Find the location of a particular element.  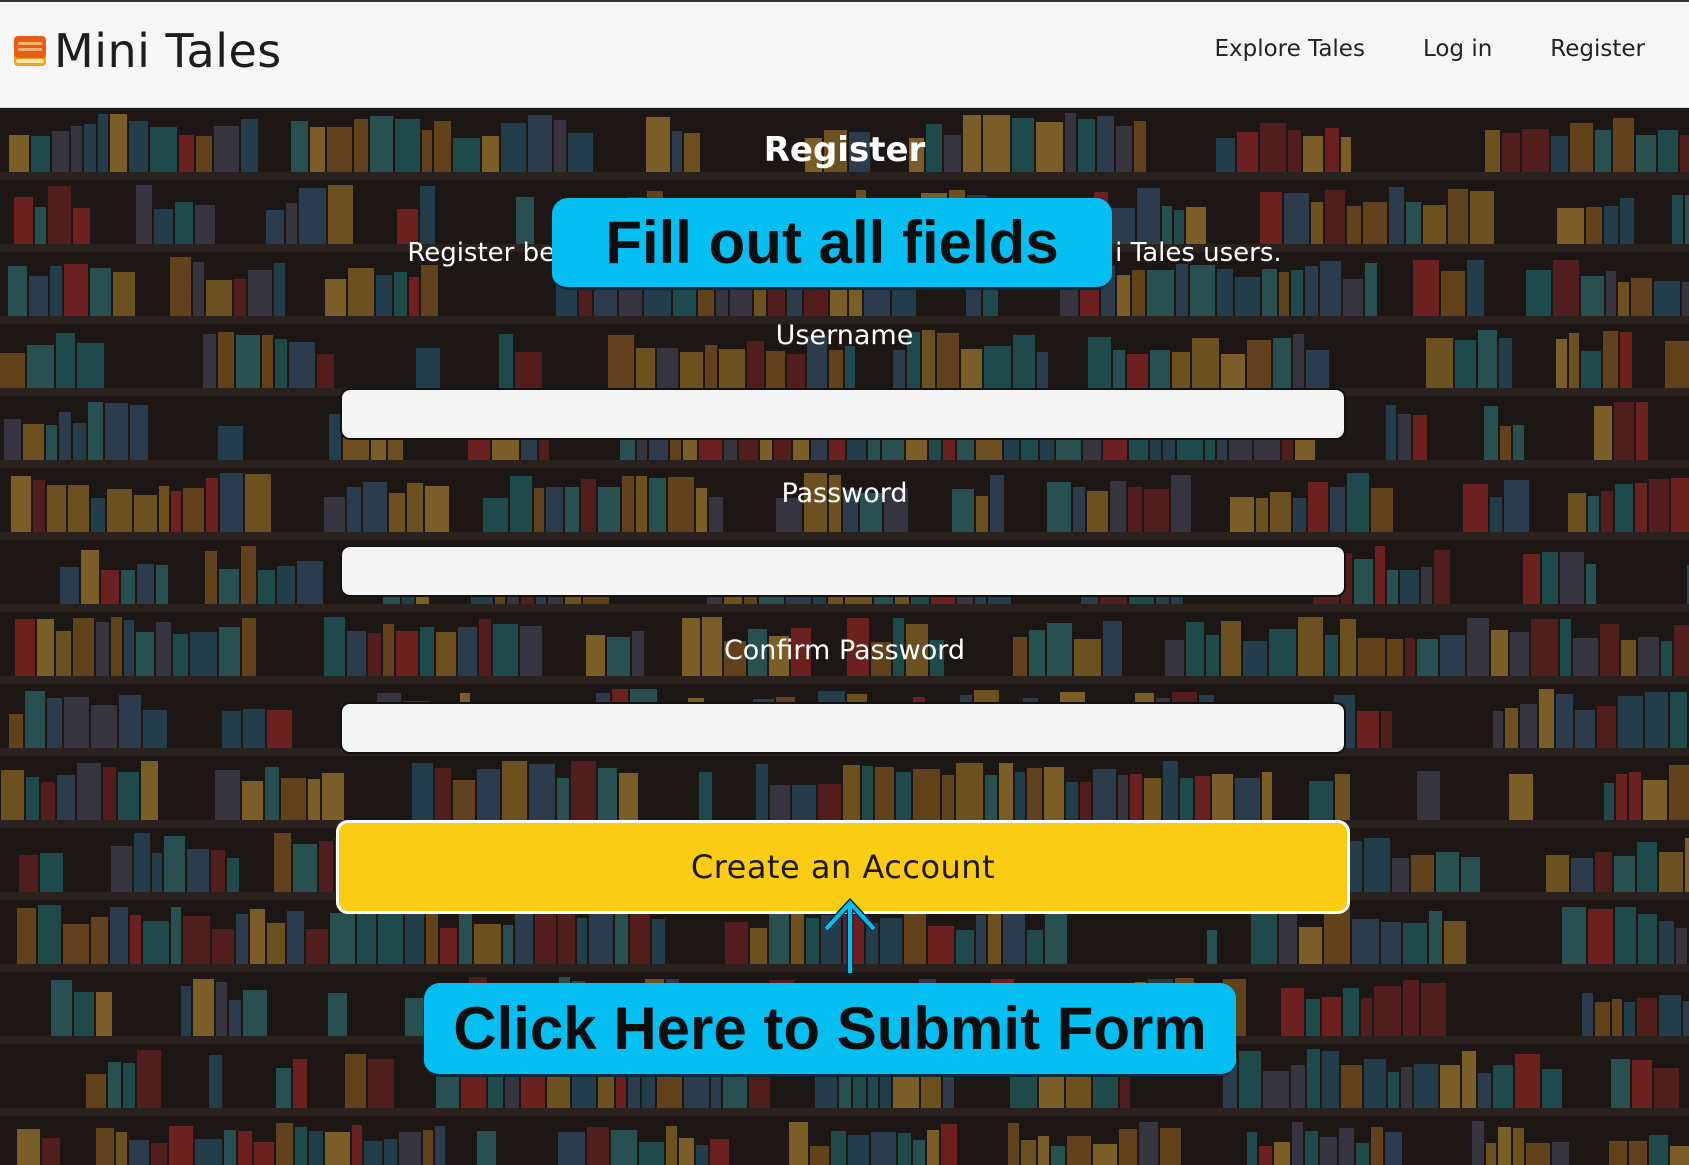

form-description-left: Register be is located at coordinates (481, 253).